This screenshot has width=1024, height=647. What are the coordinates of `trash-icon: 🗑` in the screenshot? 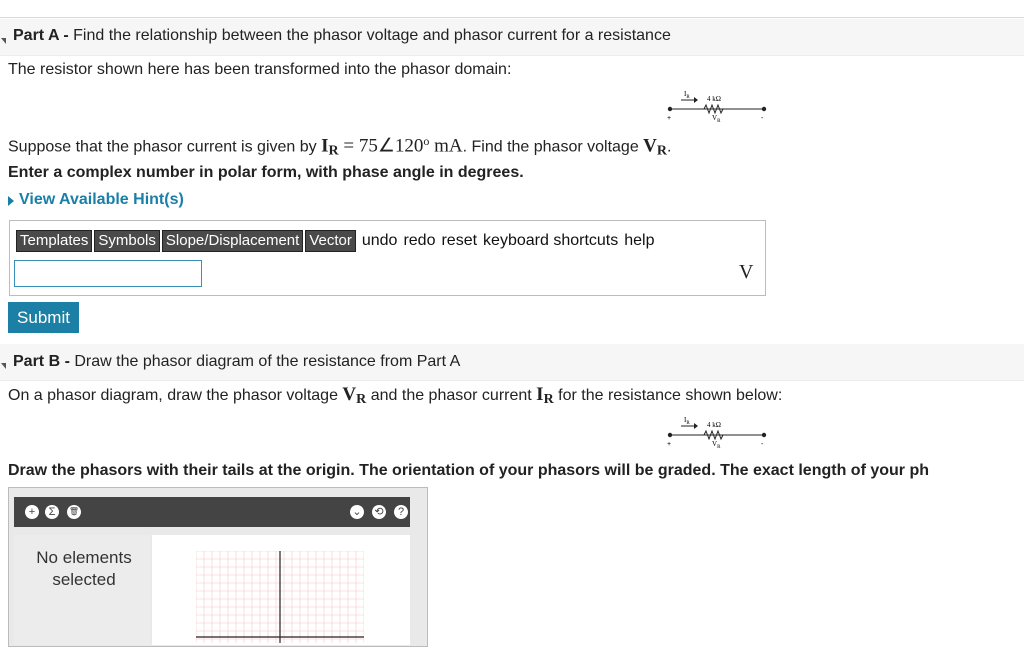 It's located at (74, 512).